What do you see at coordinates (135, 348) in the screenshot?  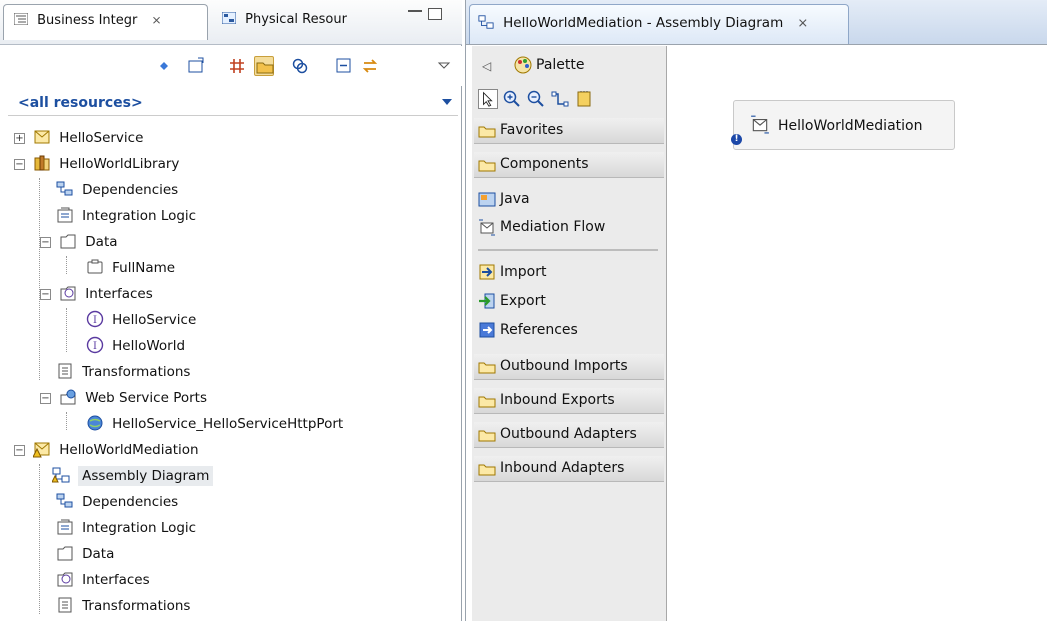 I see `tree-item-helloworld-interface: I HelloWorld` at bounding box center [135, 348].